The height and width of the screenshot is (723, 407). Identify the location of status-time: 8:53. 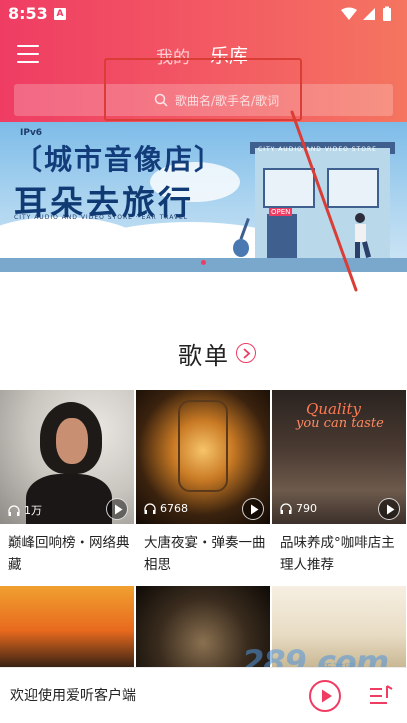
(28, 13).